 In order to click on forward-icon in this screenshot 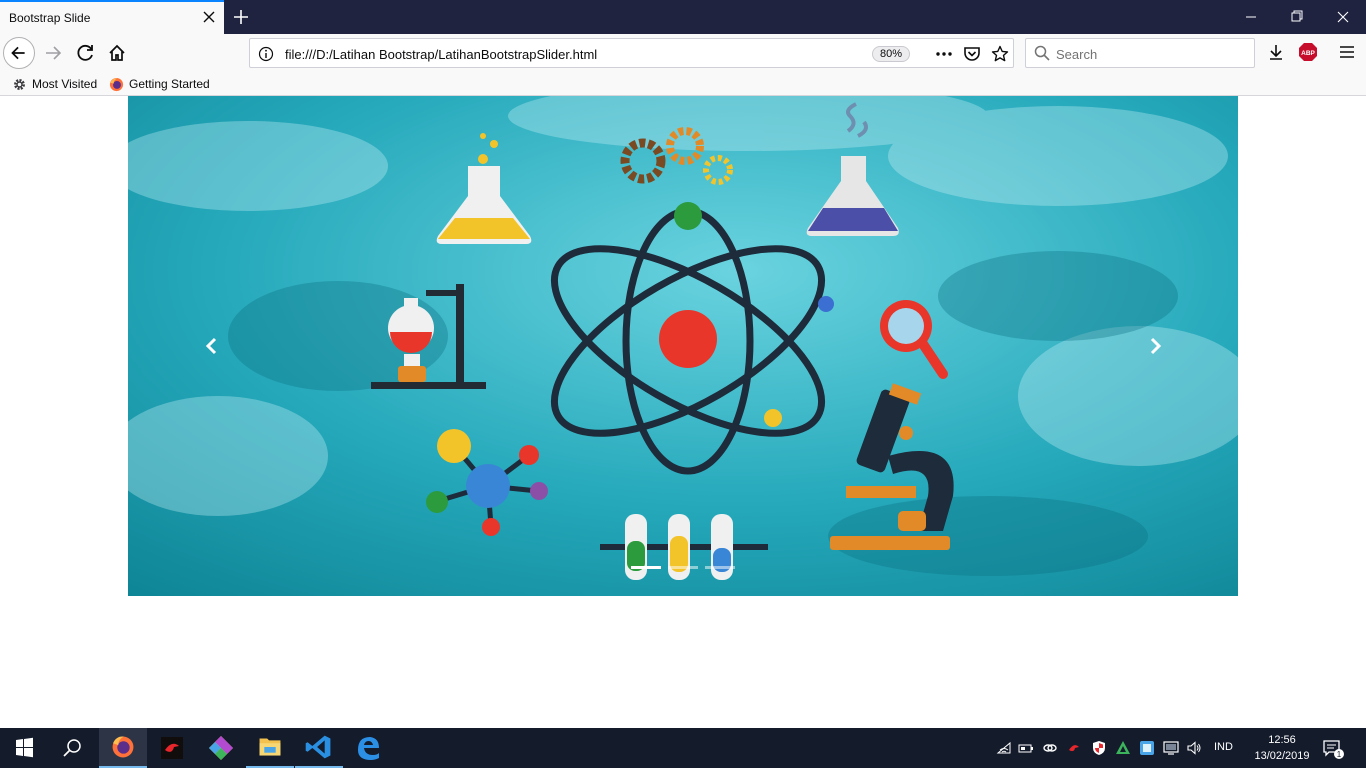, I will do `click(54, 53)`.